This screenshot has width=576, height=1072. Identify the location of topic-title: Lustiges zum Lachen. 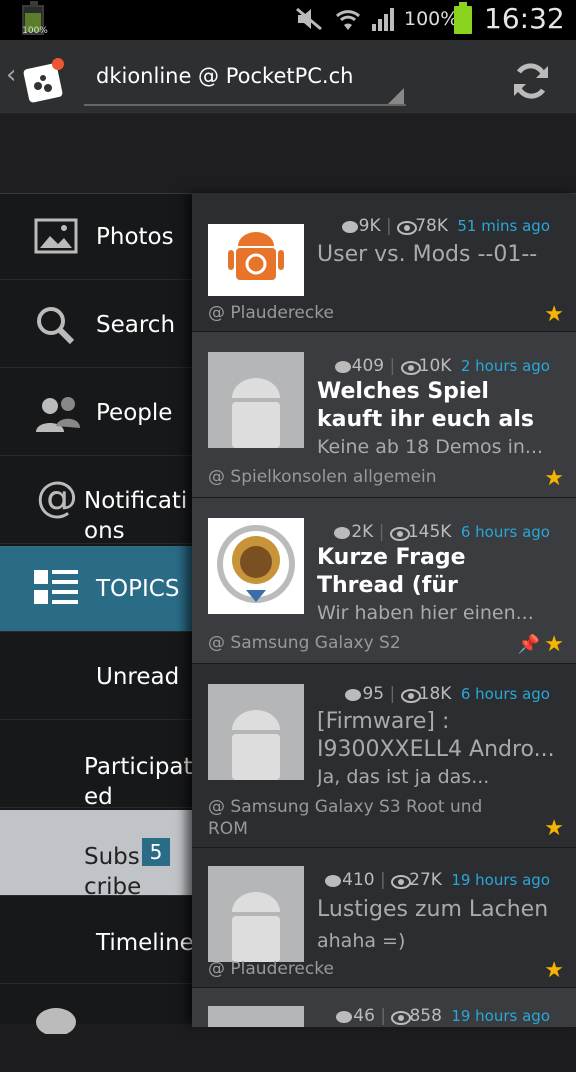
(433, 909).